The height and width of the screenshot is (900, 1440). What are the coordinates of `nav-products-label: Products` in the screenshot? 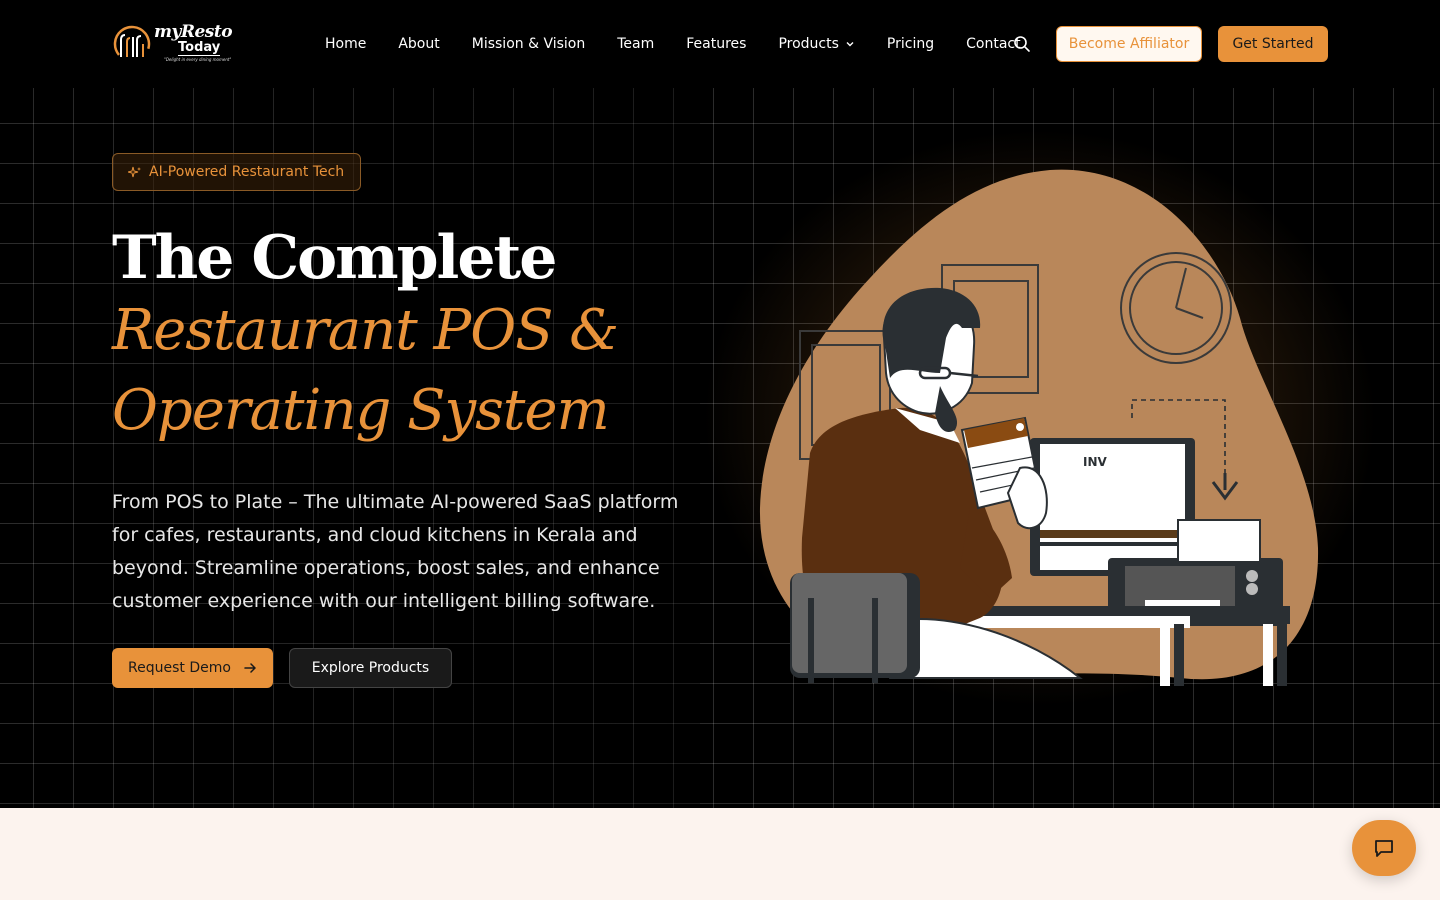 It's located at (808, 44).